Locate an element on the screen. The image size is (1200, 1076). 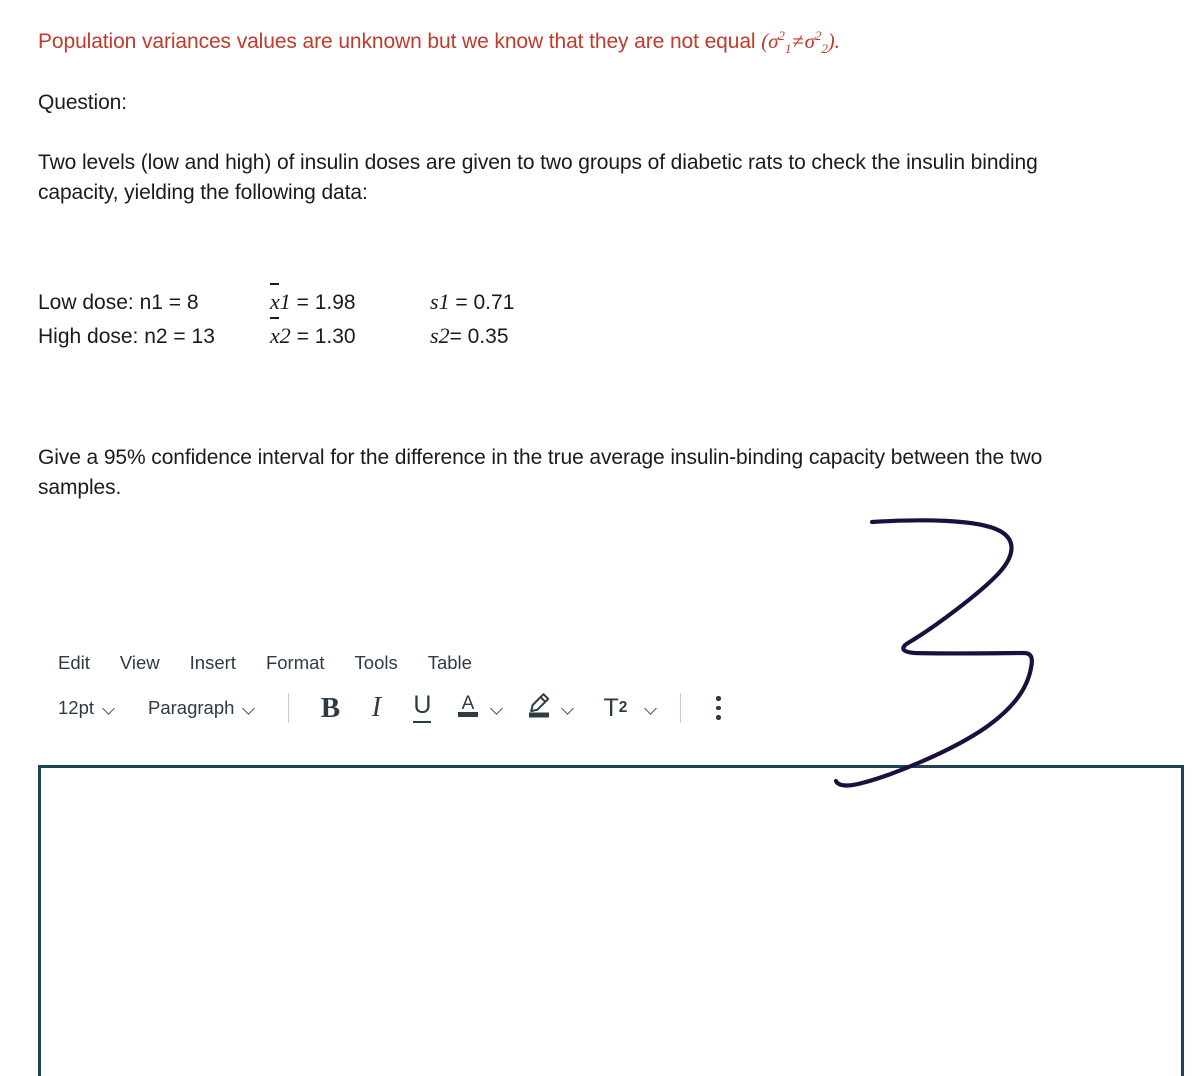
question-label: Question: is located at coordinates (82, 102).